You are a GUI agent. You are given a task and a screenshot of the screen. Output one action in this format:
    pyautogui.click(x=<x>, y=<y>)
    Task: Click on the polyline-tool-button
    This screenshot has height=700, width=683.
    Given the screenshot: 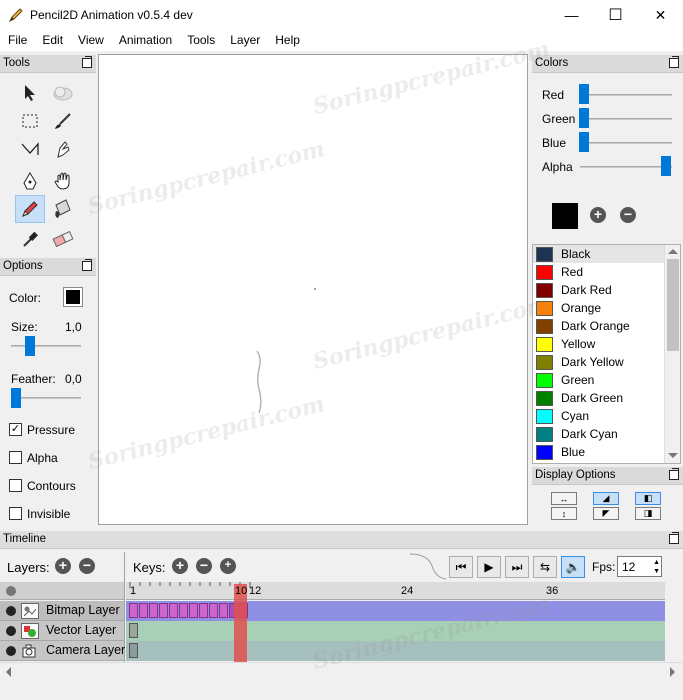 What is the action you would take?
    pyautogui.click(x=30, y=149)
    